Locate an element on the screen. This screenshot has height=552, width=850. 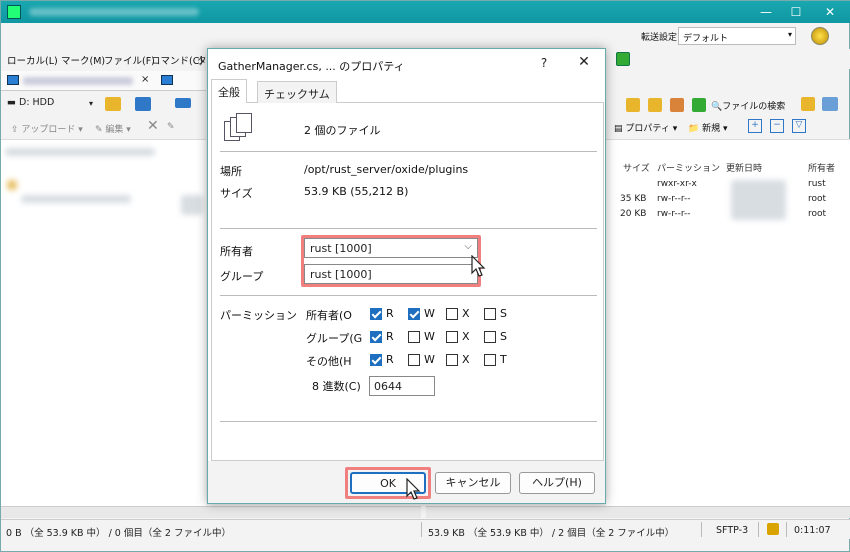
help-button: ヘルプ(H) is located at coordinates (557, 483).